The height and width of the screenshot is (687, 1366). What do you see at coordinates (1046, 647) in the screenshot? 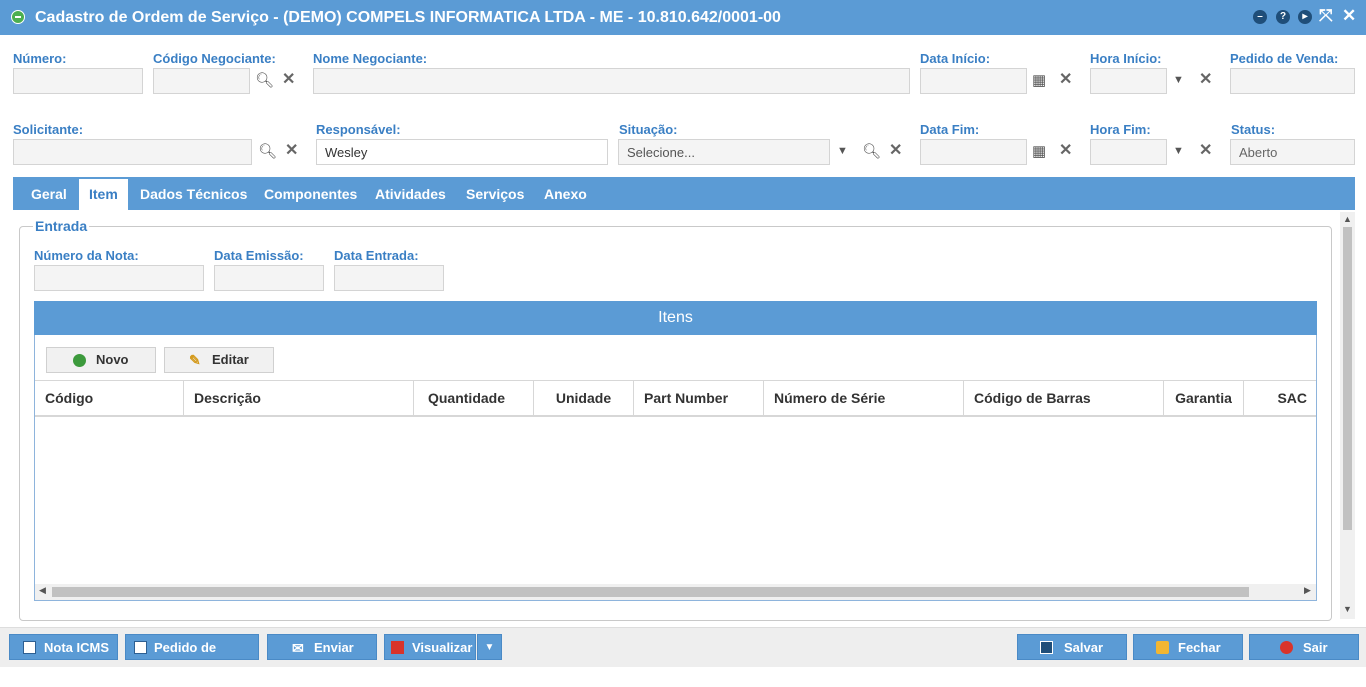
I see `save-icon` at bounding box center [1046, 647].